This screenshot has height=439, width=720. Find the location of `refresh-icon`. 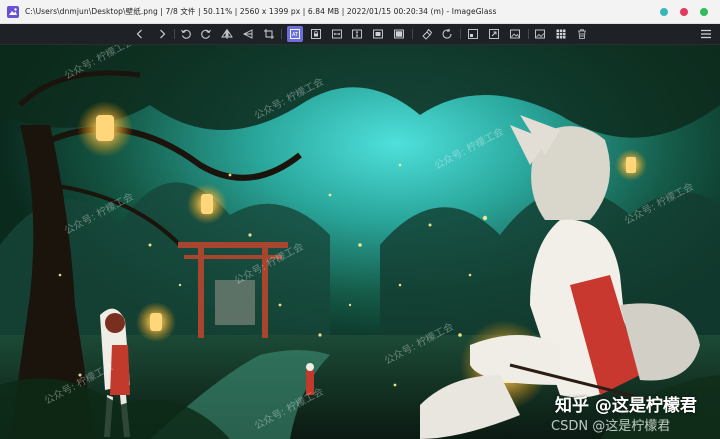

refresh-icon is located at coordinates (447, 34).